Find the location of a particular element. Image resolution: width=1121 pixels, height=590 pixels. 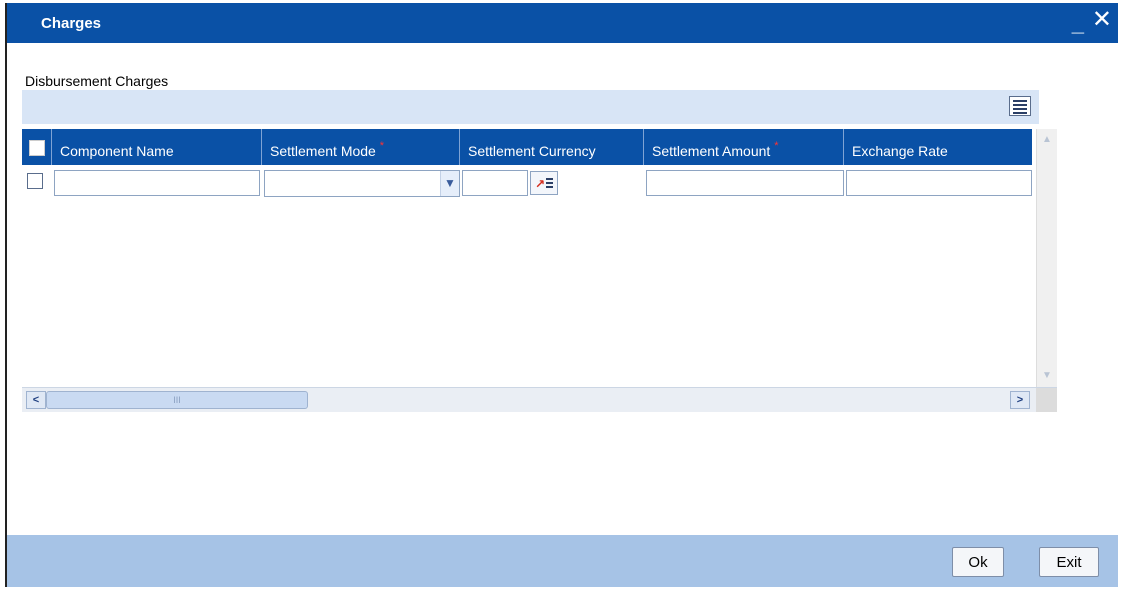

scroll-up-icon: ▲ is located at coordinates (1047, 140).